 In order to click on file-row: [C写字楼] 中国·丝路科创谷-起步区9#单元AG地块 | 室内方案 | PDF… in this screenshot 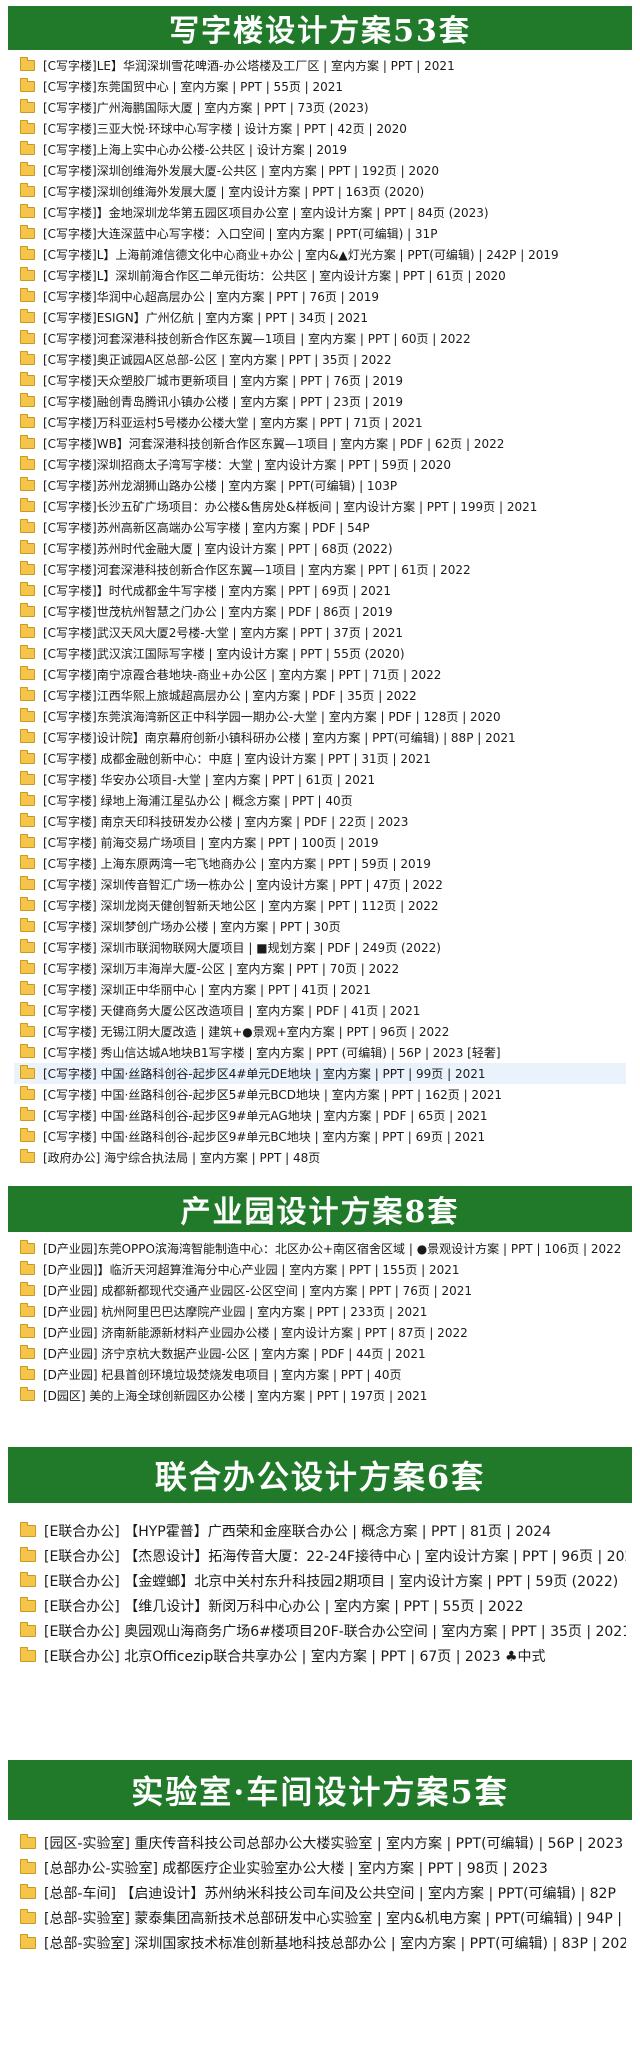, I will do `click(320, 1115)`.